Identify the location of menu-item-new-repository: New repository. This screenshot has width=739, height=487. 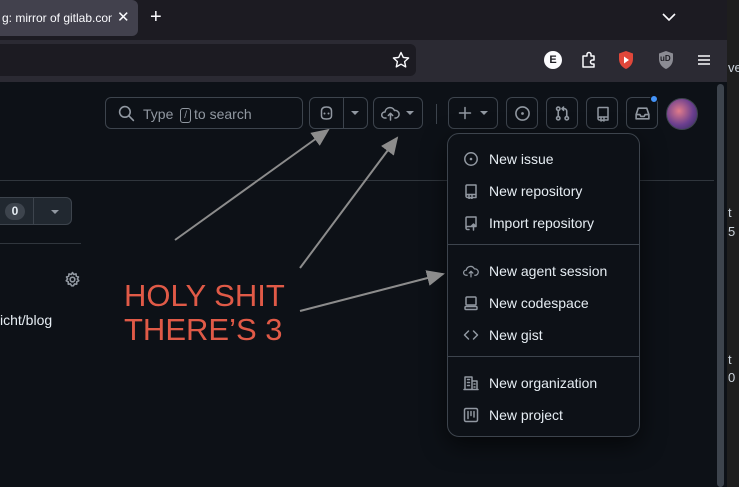
(548, 191).